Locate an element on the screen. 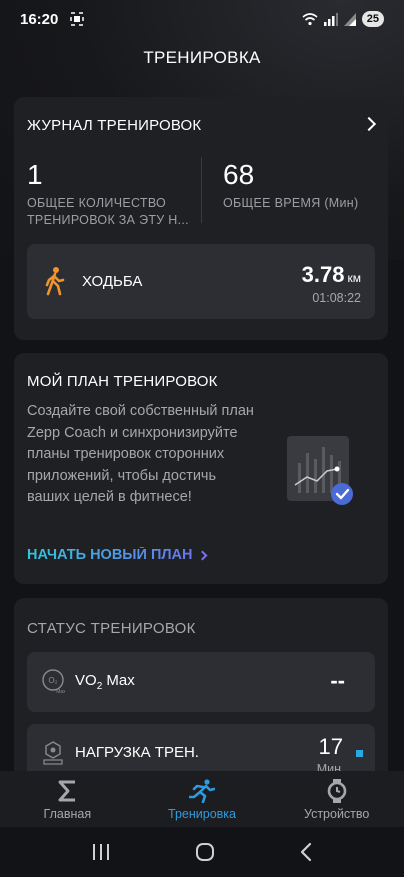 The width and height of the screenshot is (404, 877). activity-duration: 01:08:22 is located at coordinates (336, 298).